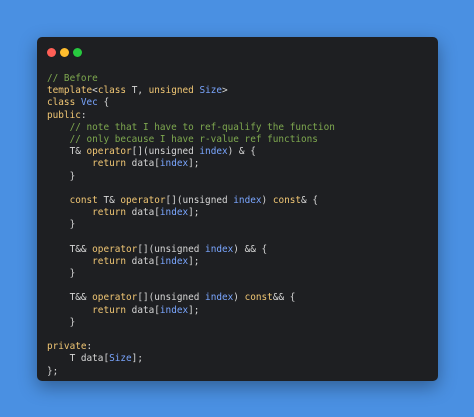 The height and width of the screenshot is (417, 474). I want to click on code-line: T& operator[](unsigned index) & {, so click(237, 152).